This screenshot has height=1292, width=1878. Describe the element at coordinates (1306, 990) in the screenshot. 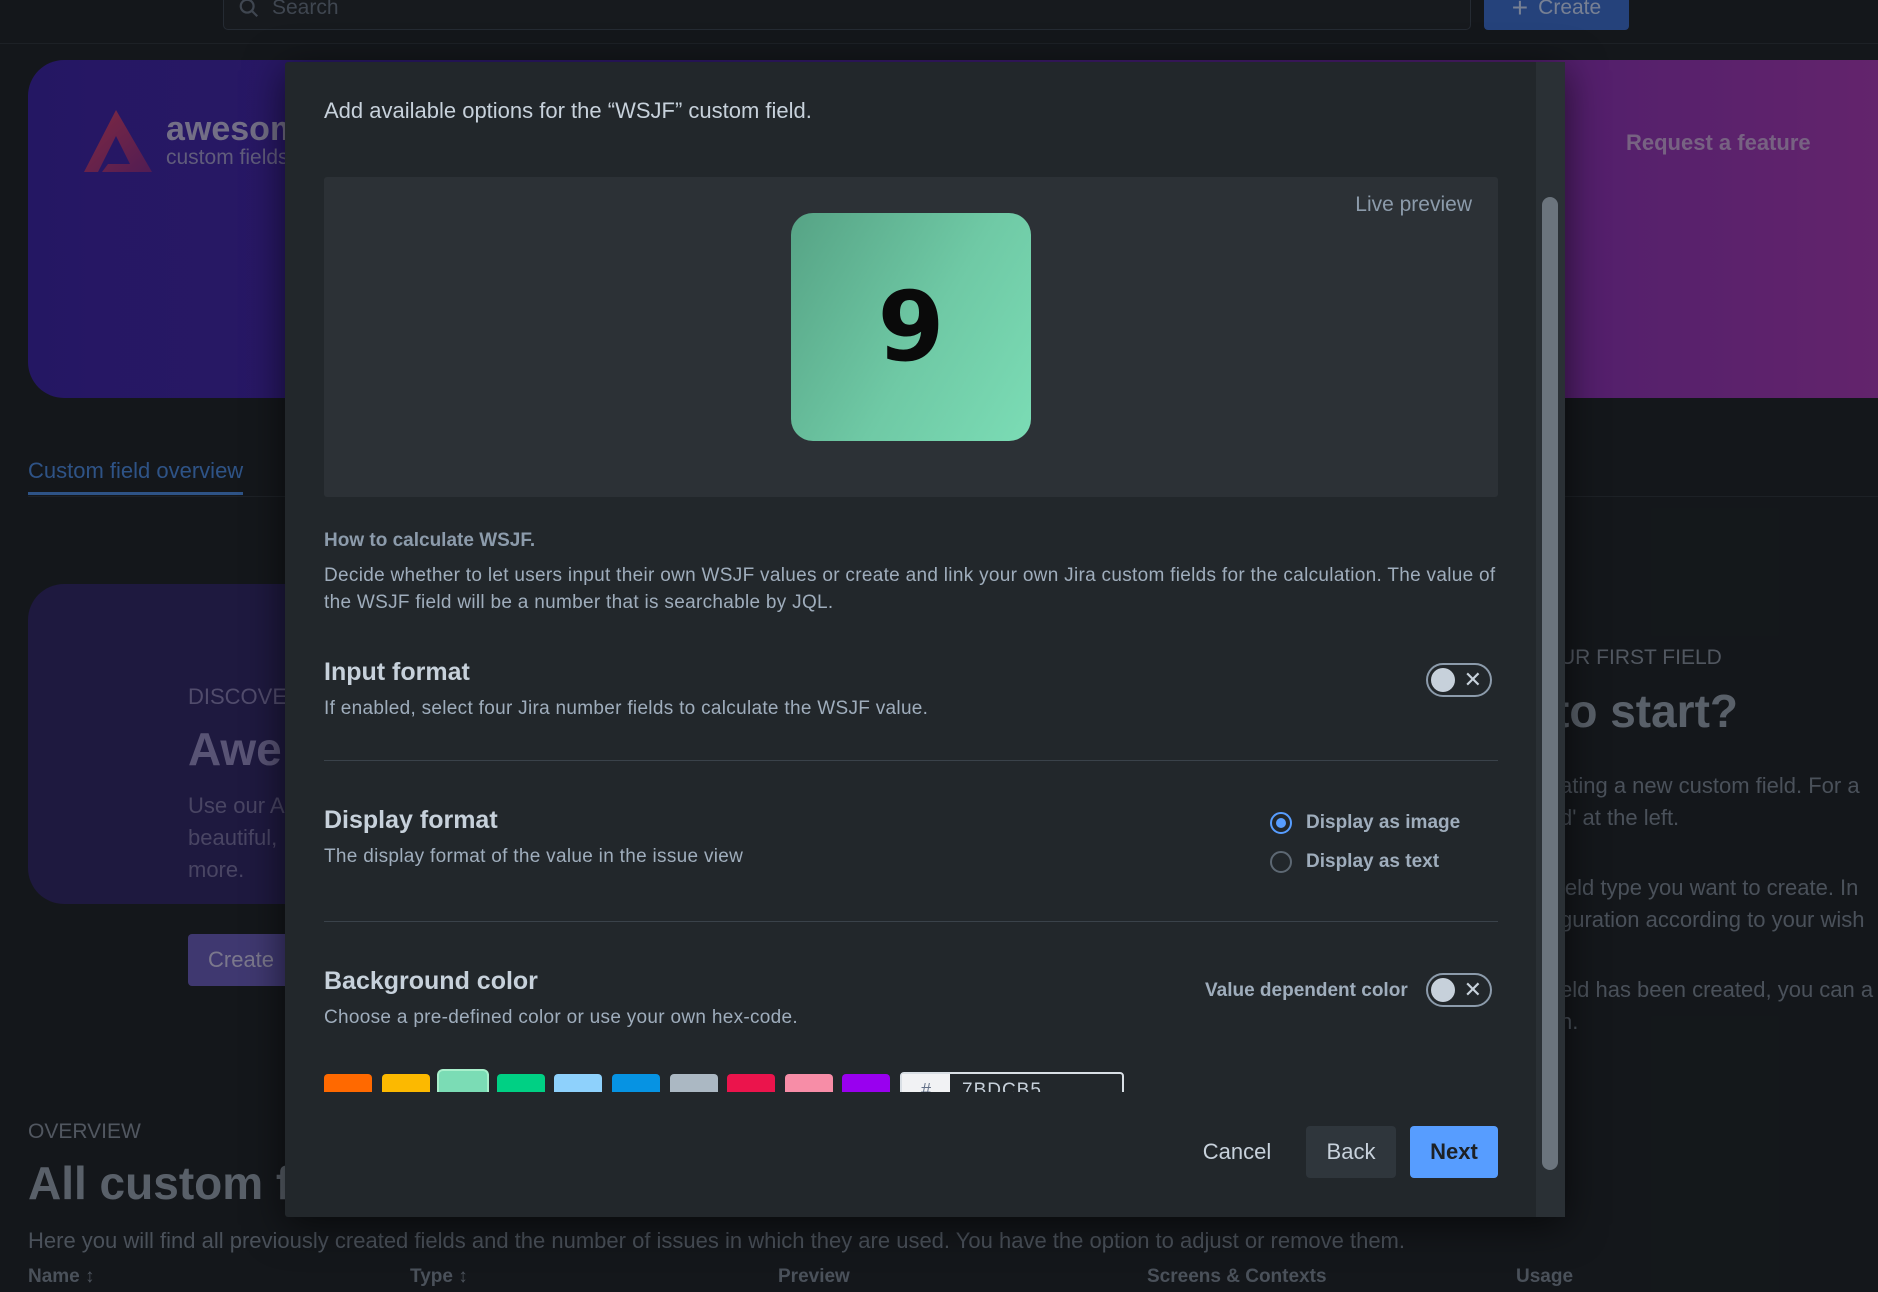

I see `value-dependent-color-label: Value dependent color` at that location.